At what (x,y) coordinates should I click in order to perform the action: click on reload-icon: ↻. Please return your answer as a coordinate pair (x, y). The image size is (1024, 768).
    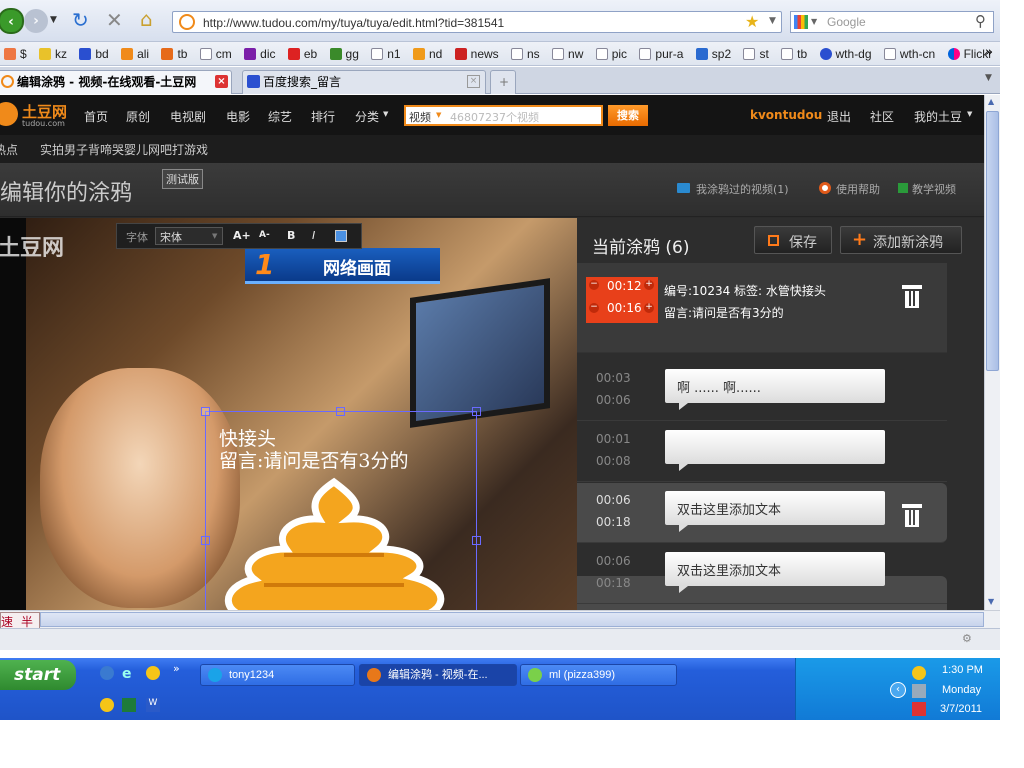
    Looking at the image, I should click on (80, 20).